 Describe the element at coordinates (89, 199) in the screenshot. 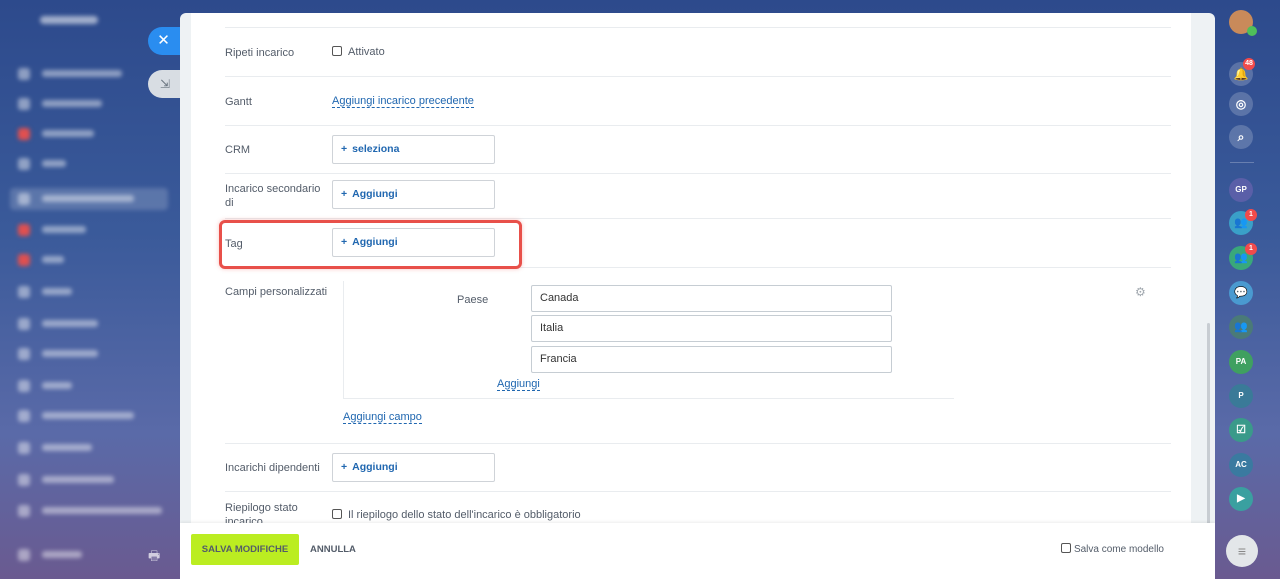

I see `sidebar-item-active` at that location.